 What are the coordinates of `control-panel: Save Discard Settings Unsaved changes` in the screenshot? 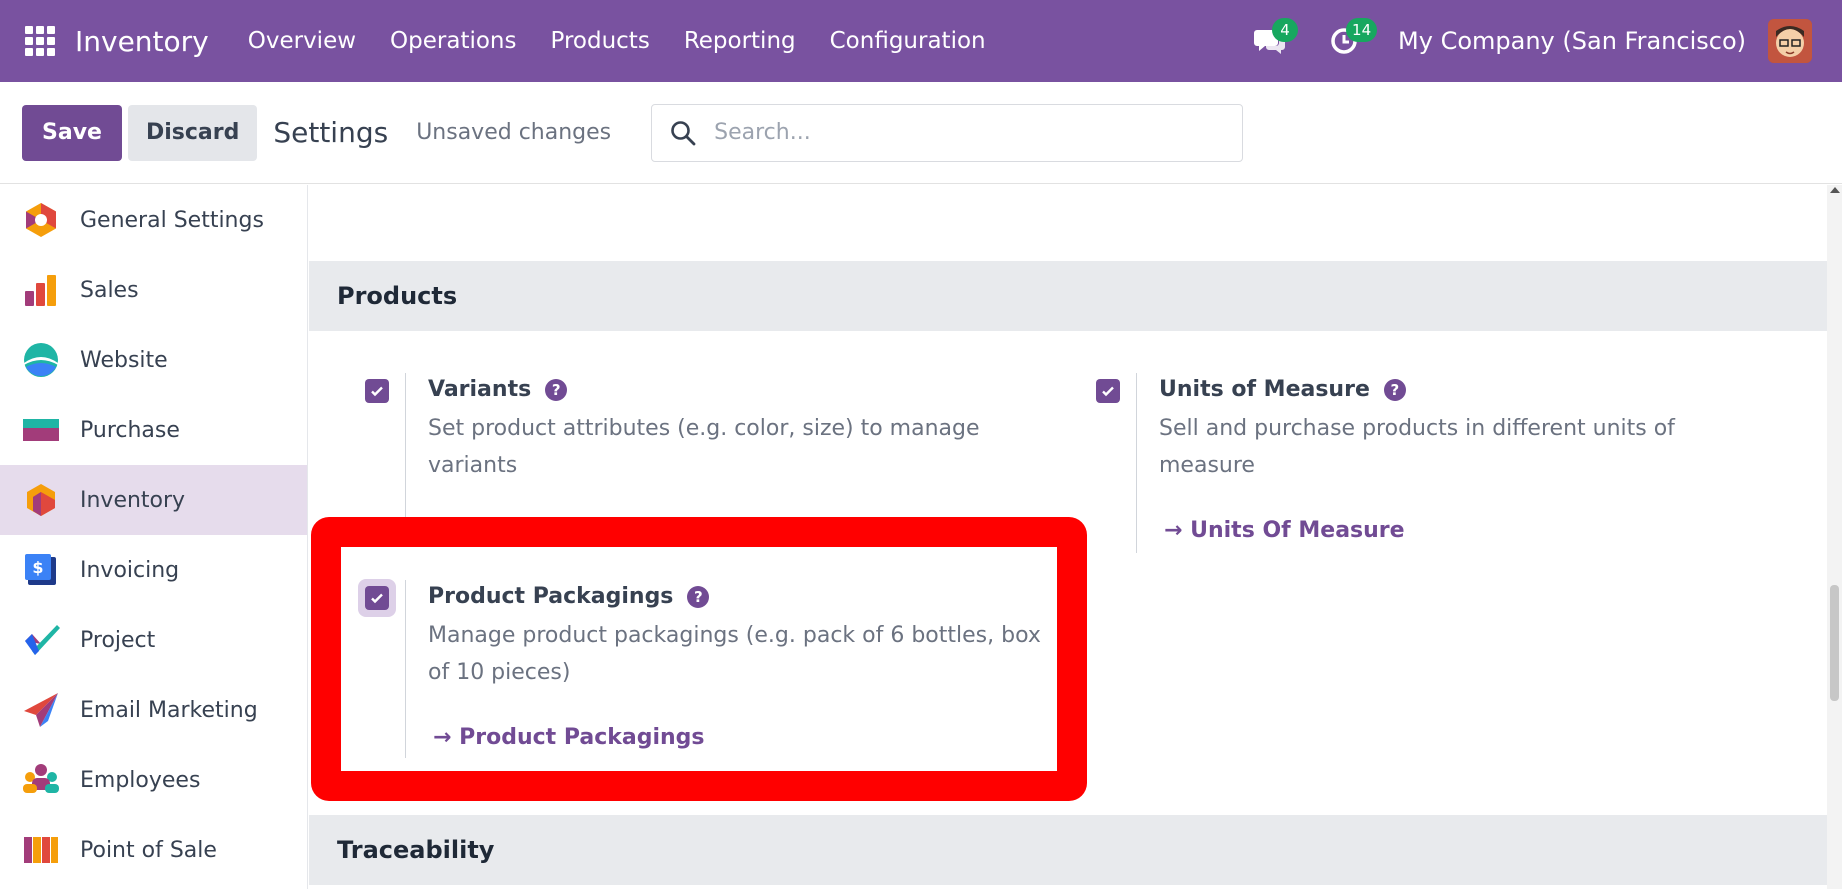 It's located at (921, 133).